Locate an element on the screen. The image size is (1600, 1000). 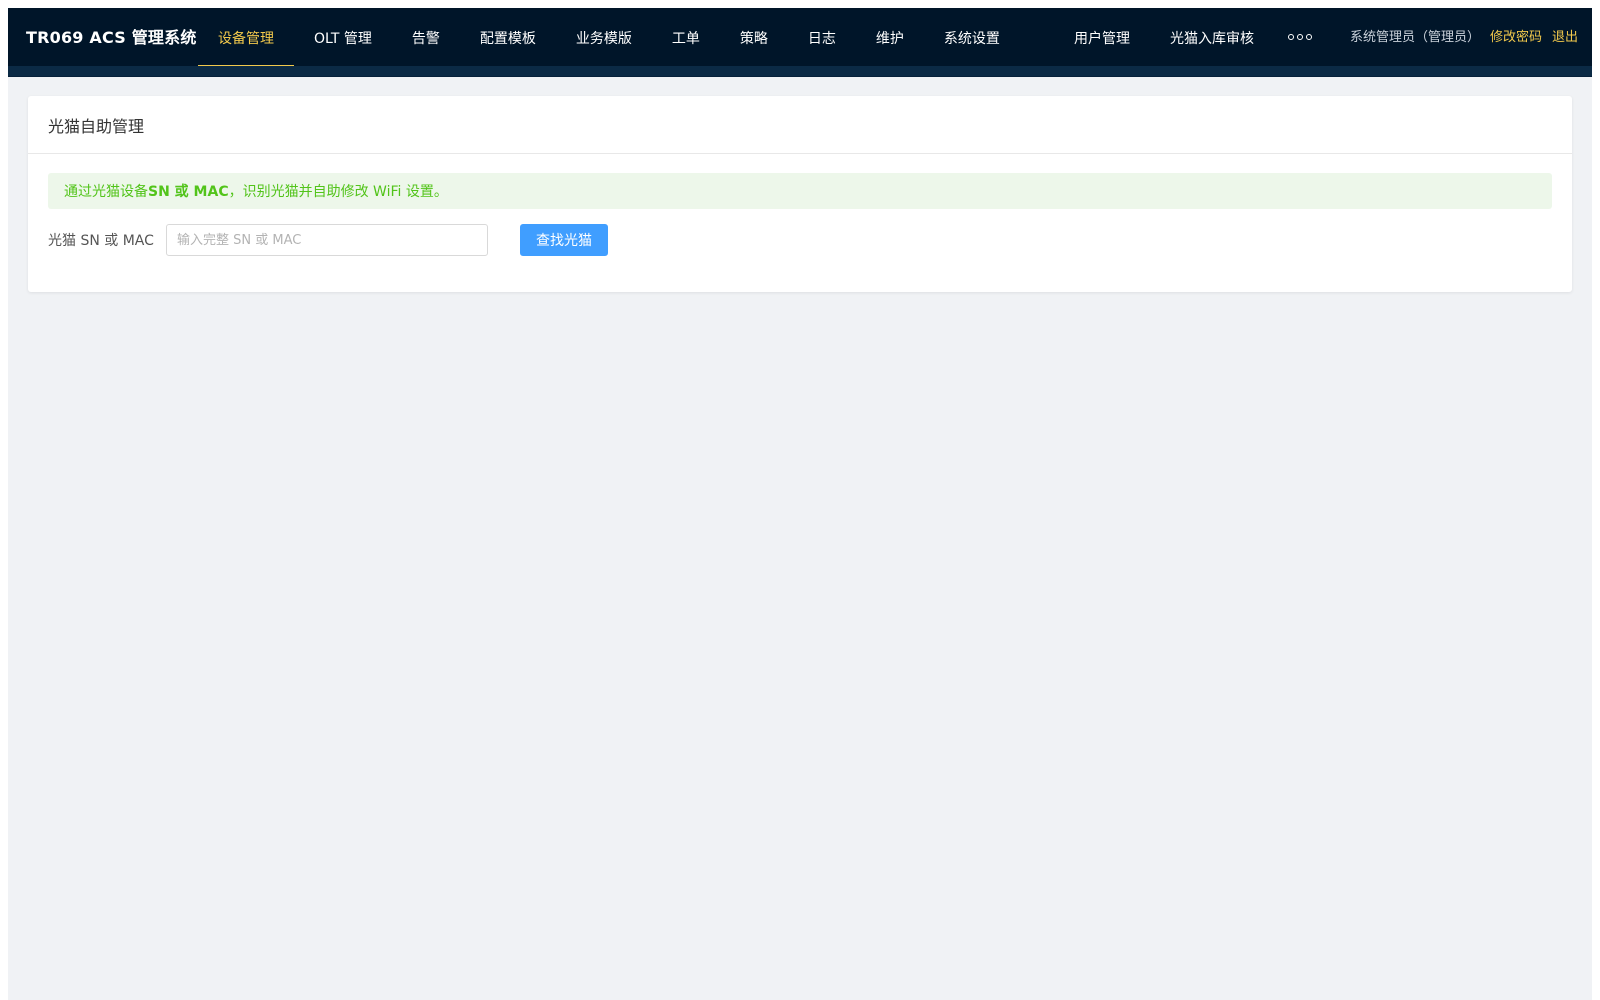
alert-text-strong: SN 或 MAC is located at coordinates (188, 192).